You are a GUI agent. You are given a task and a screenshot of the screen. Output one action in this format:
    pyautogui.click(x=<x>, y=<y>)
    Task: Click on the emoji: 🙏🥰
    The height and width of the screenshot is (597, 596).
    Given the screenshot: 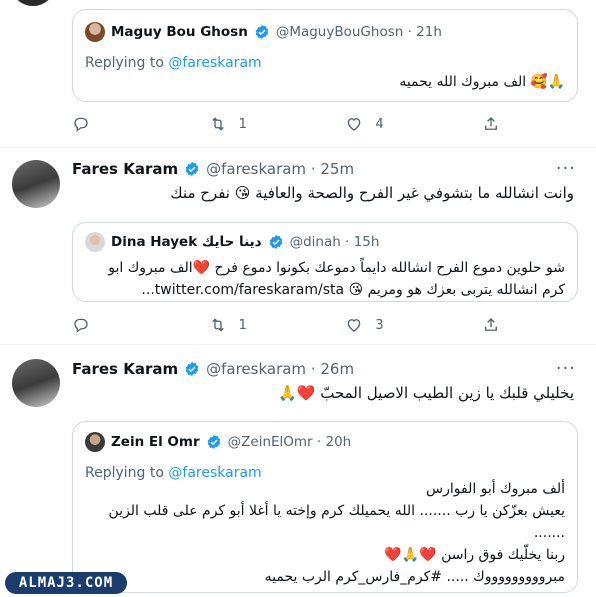 What is the action you would take?
    pyautogui.click(x=547, y=82)
    